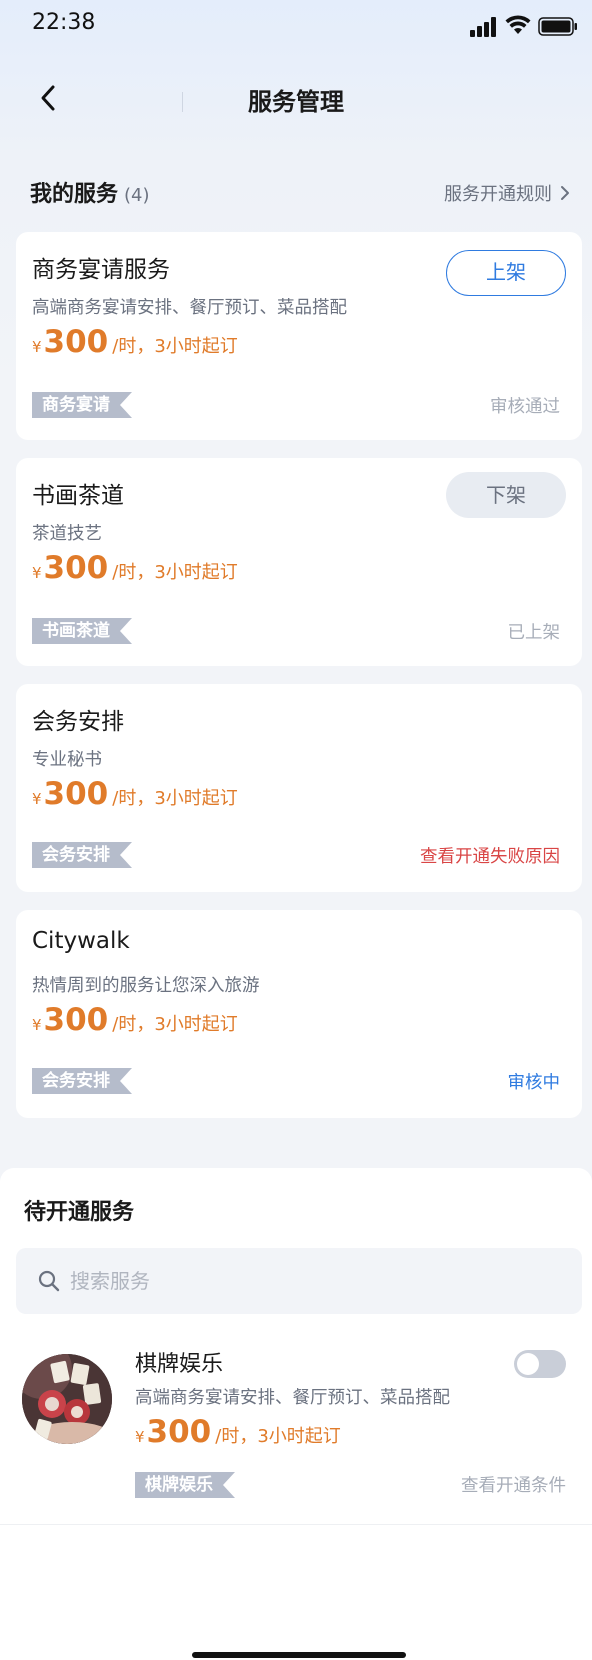 This screenshot has height=1660, width=592. What do you see at coordinates (534, 1083) in the screenshot?
I see `service-status: 审核中` at bounding box center [534, 1083].